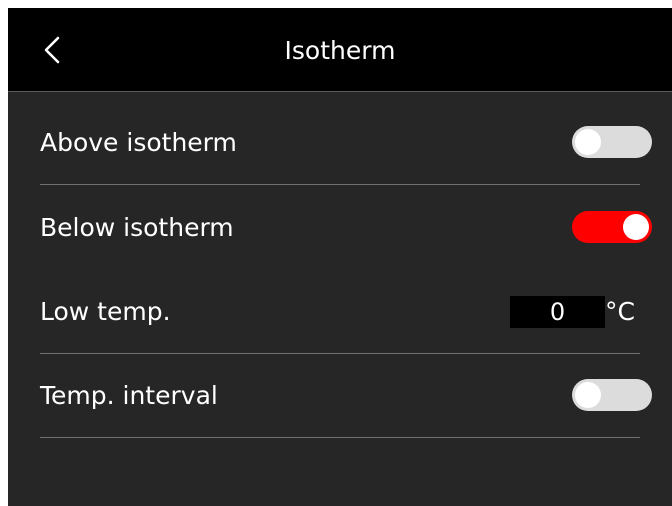 This screenshot has height=506, width=672. Describe the element at coordinates (105, 311) in the screenshot. I see `low-temp-label: Low temp.` at that location.